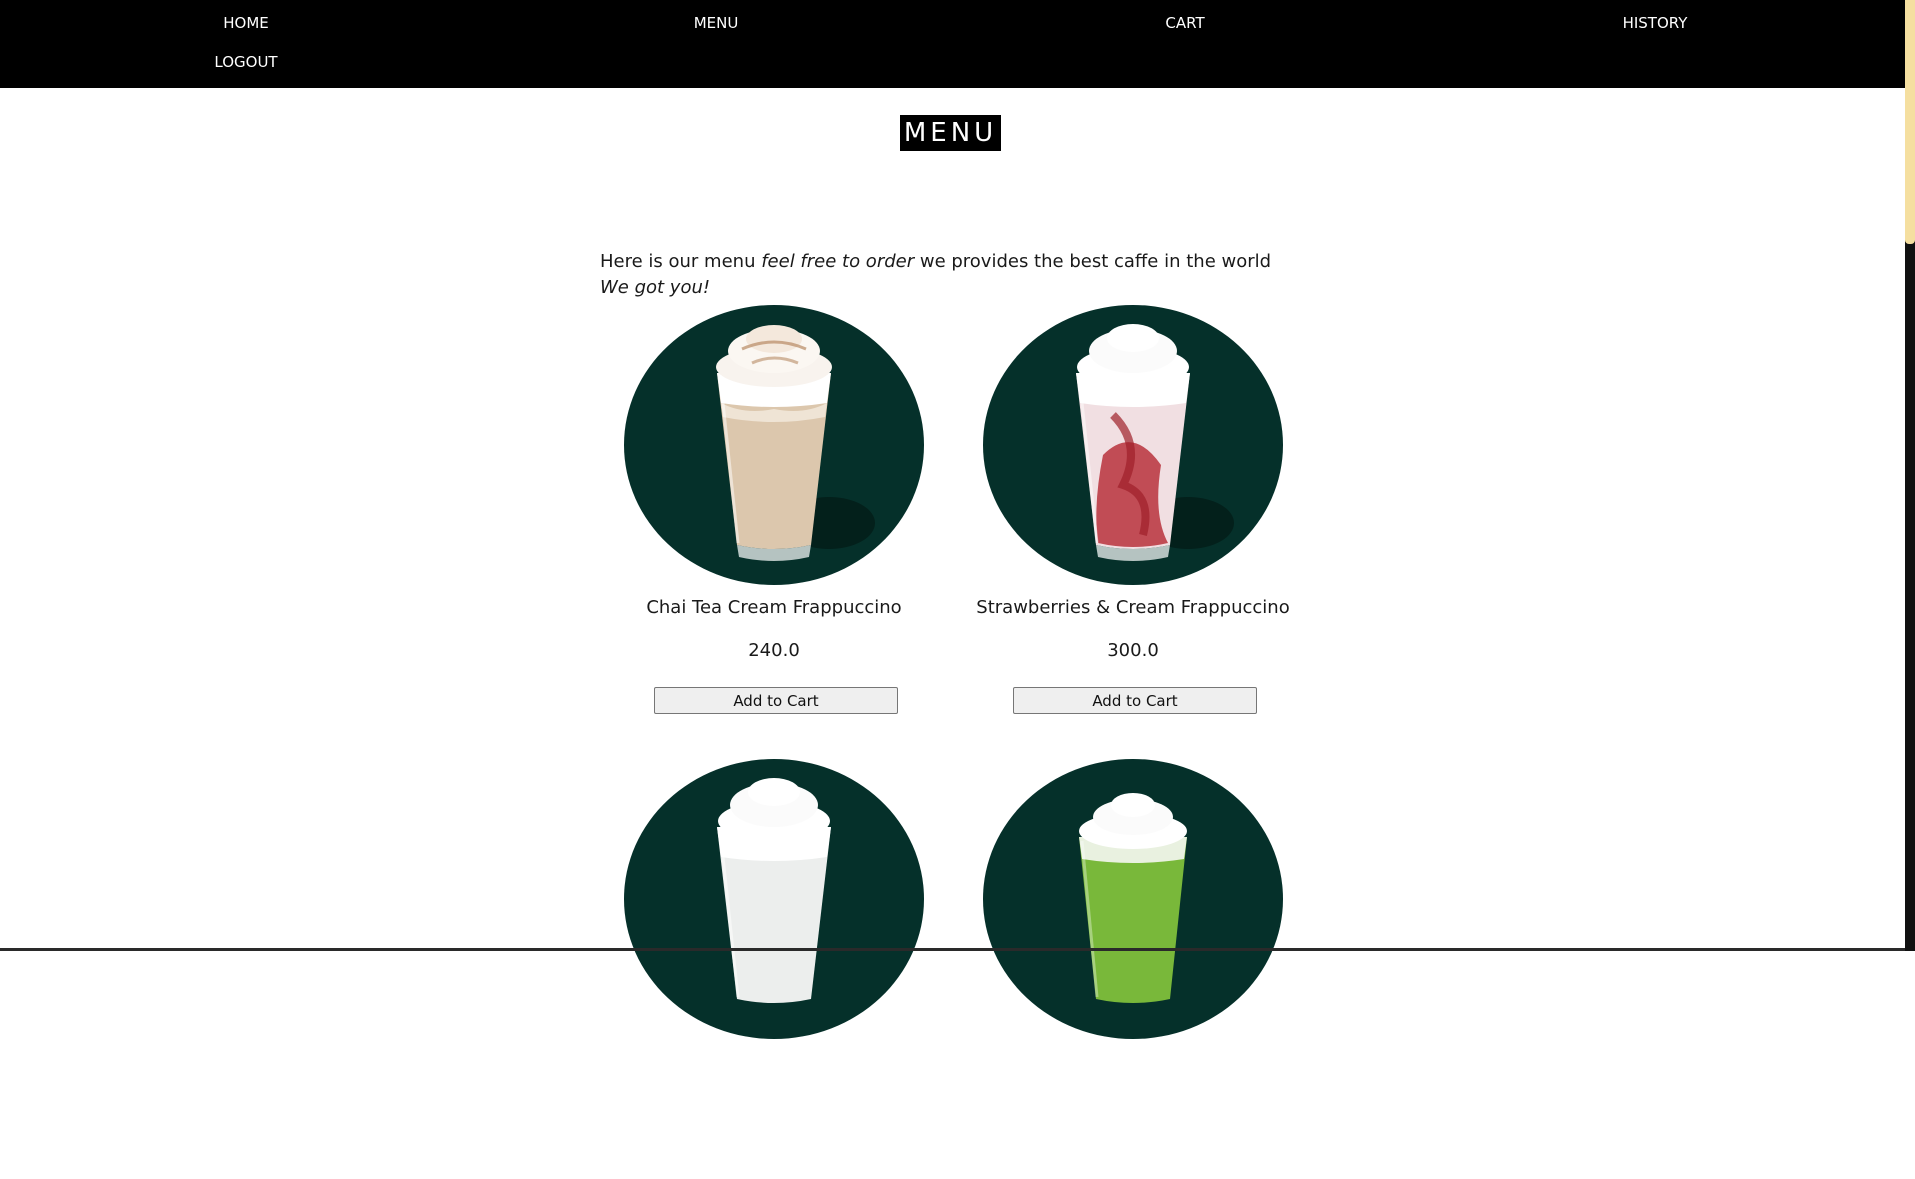  I want to click on top-navbar: HOME MENU CART HISTORY LOGOUT, so click(952, 44).